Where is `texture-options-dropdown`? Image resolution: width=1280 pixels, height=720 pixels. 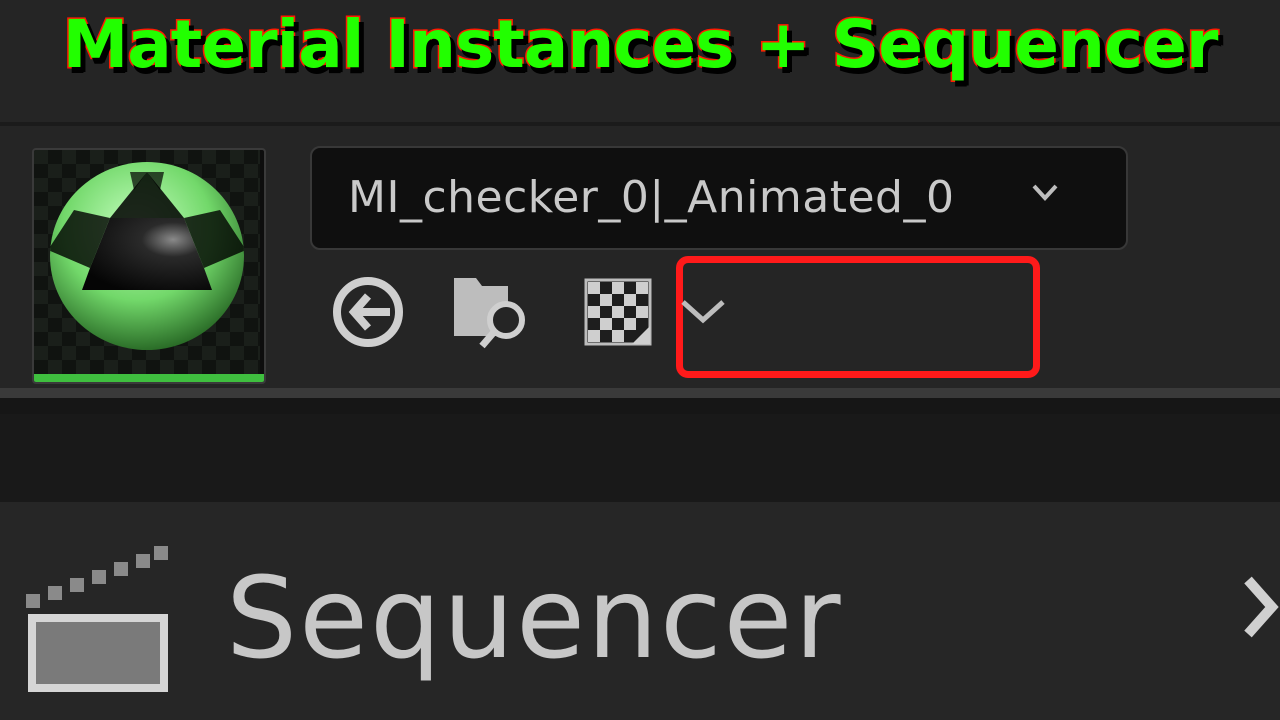
texture-options-dropdown is located at coordinates (718, 312).